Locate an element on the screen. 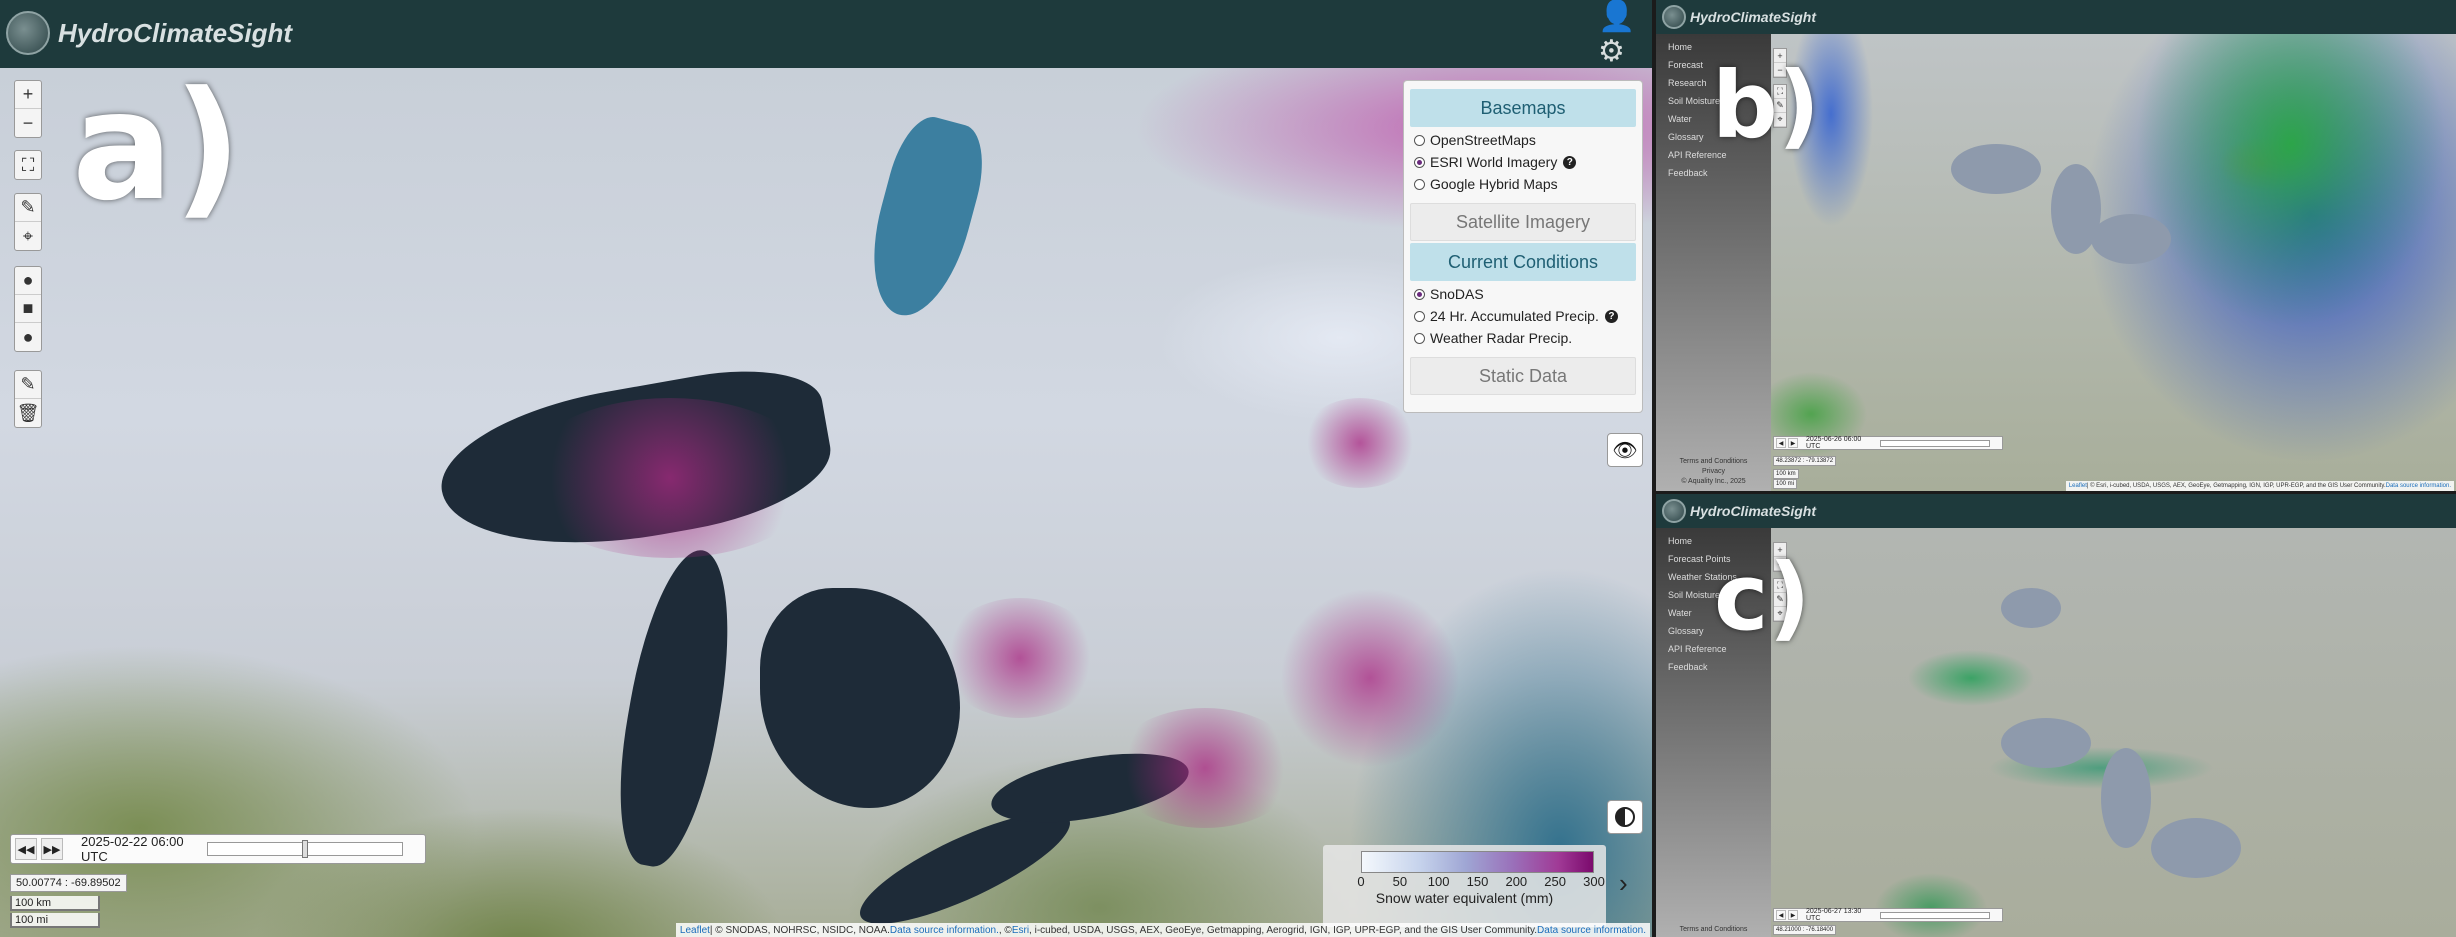  draw-rectangle-button: ■ is located at coordinates (28, 309).